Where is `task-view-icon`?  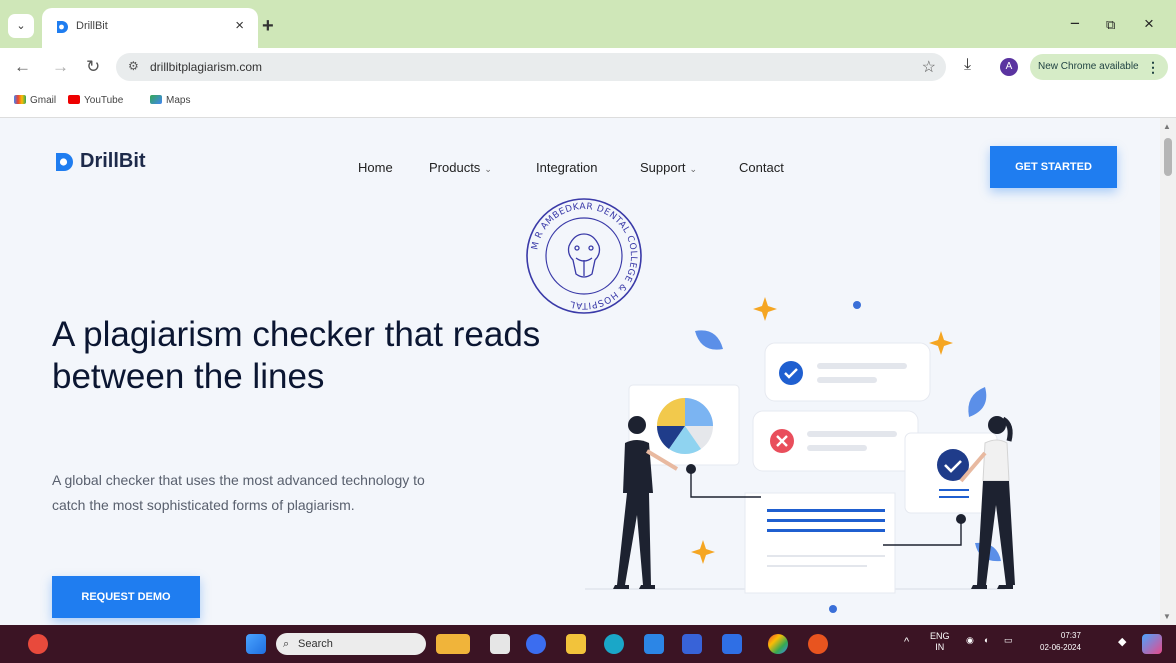
task-view-icon is located at coordinates (500, 644).